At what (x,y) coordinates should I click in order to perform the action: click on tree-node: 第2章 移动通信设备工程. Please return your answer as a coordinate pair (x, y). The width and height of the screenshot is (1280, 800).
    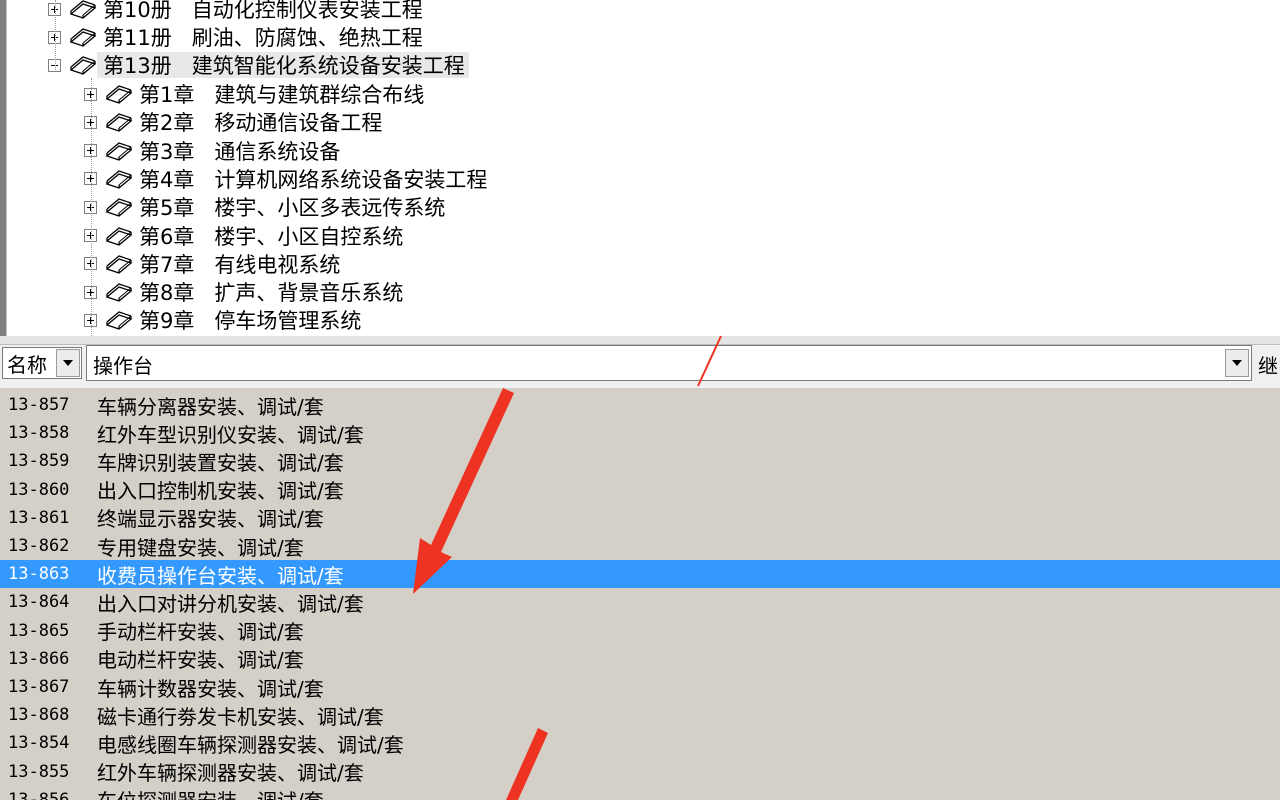
    Looking at the image, I should click on (235, 122).